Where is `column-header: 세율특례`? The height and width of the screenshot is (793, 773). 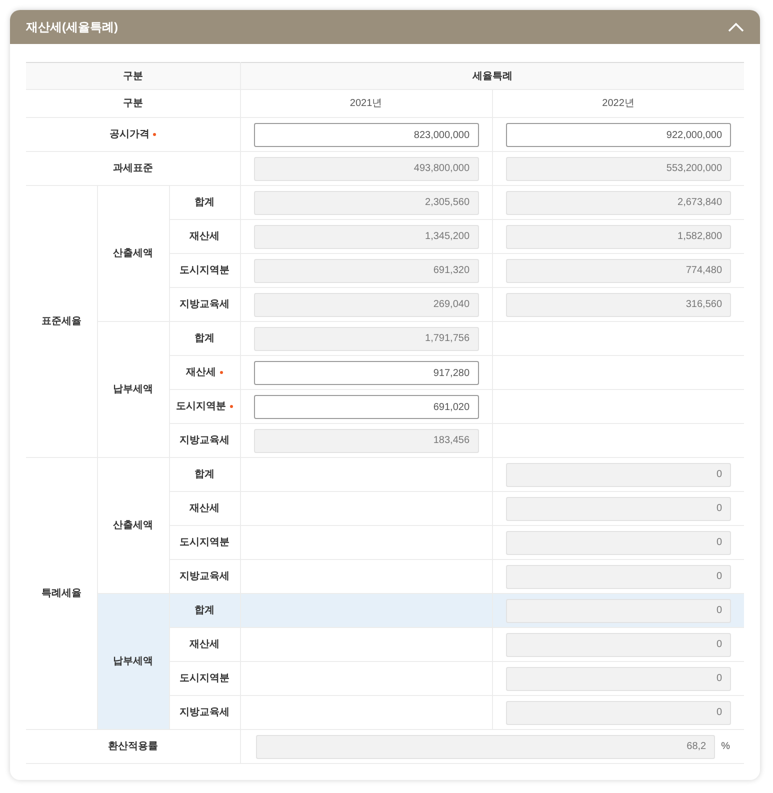 column-header: 세율특례 is located at coordinates (492, 76).